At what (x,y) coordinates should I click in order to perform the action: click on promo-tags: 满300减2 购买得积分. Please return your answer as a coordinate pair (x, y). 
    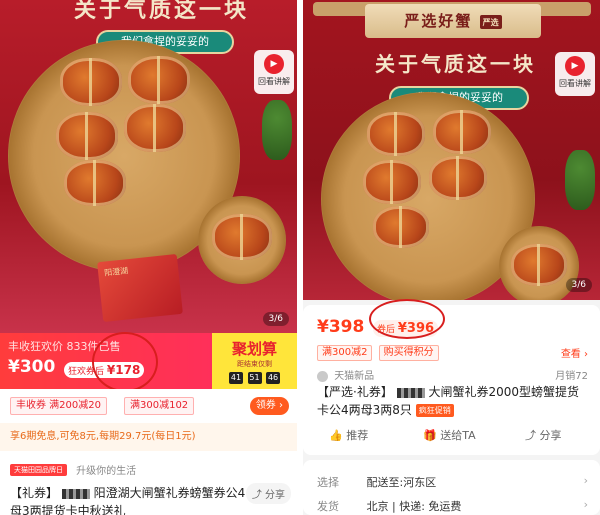
    Looking at the image, I should click on (379, 353).